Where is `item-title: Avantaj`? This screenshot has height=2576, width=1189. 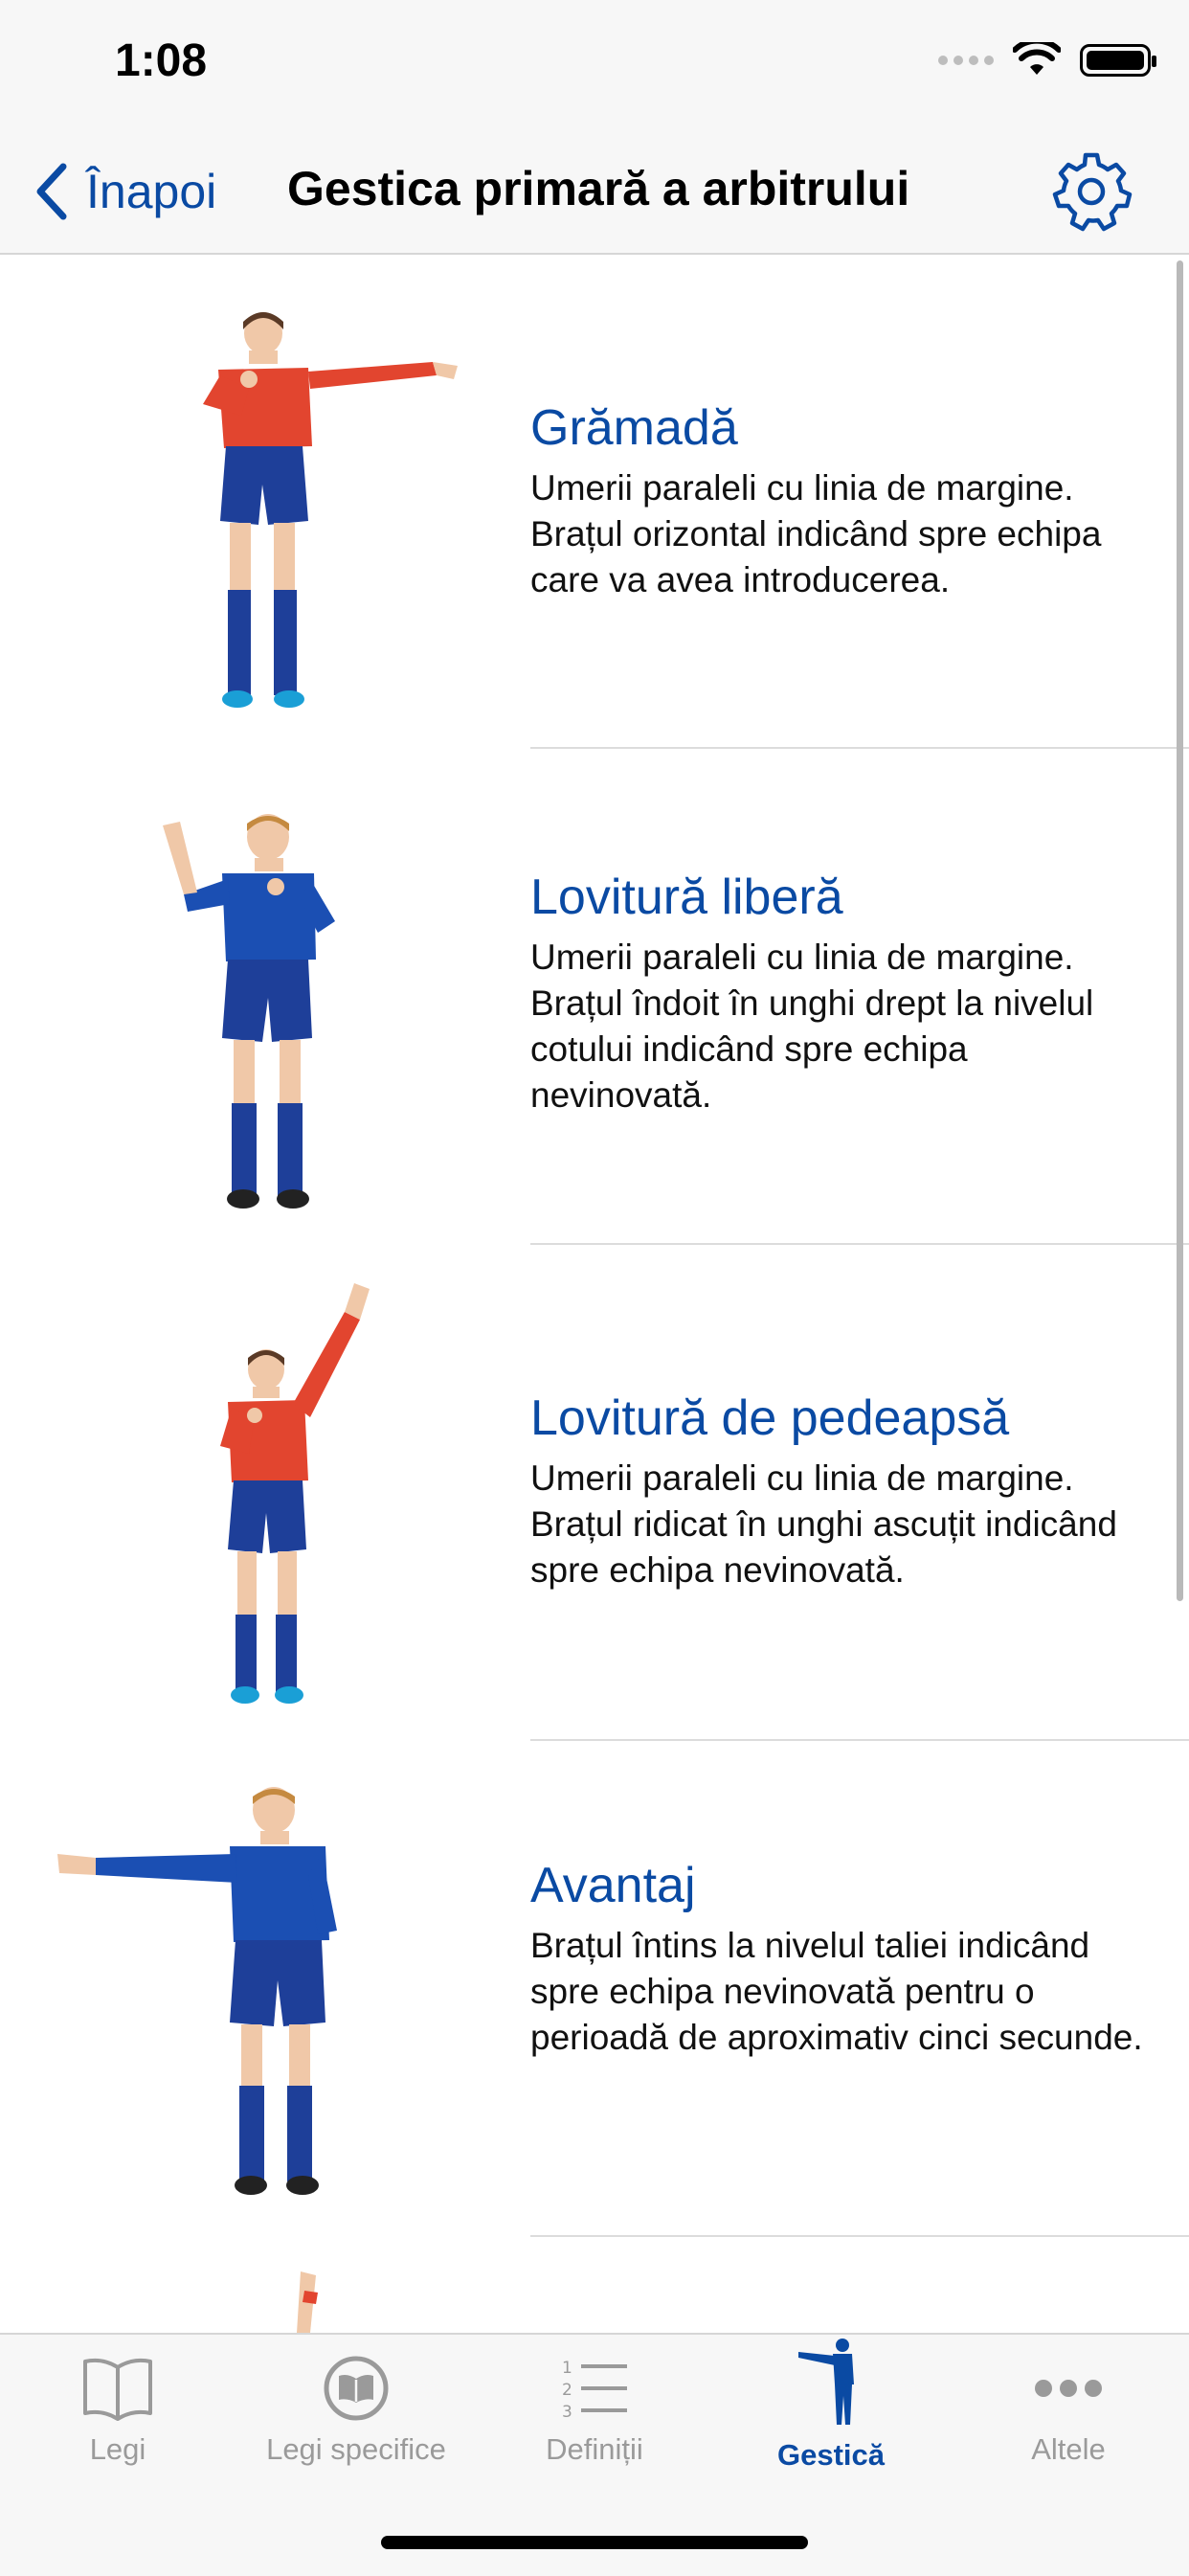
item-title: Avantaj is located at coordinates (613, 1885).